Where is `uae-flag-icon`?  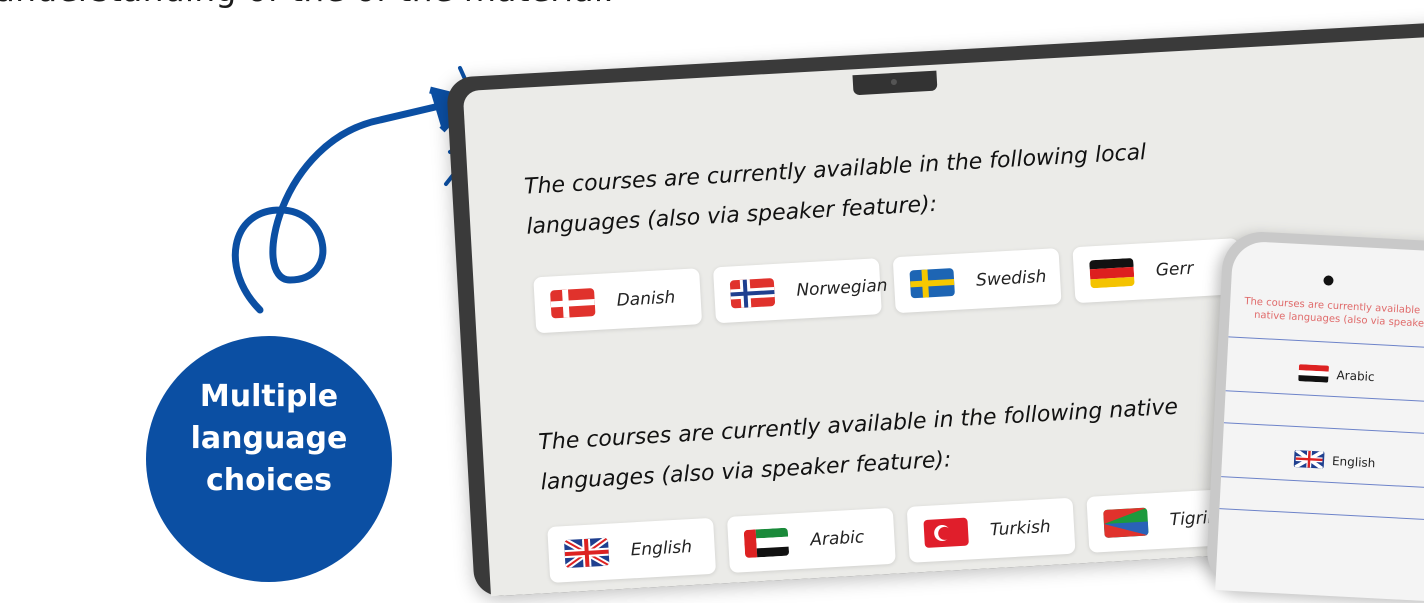 uae-flag-icon is located at coordinates (766, 543).